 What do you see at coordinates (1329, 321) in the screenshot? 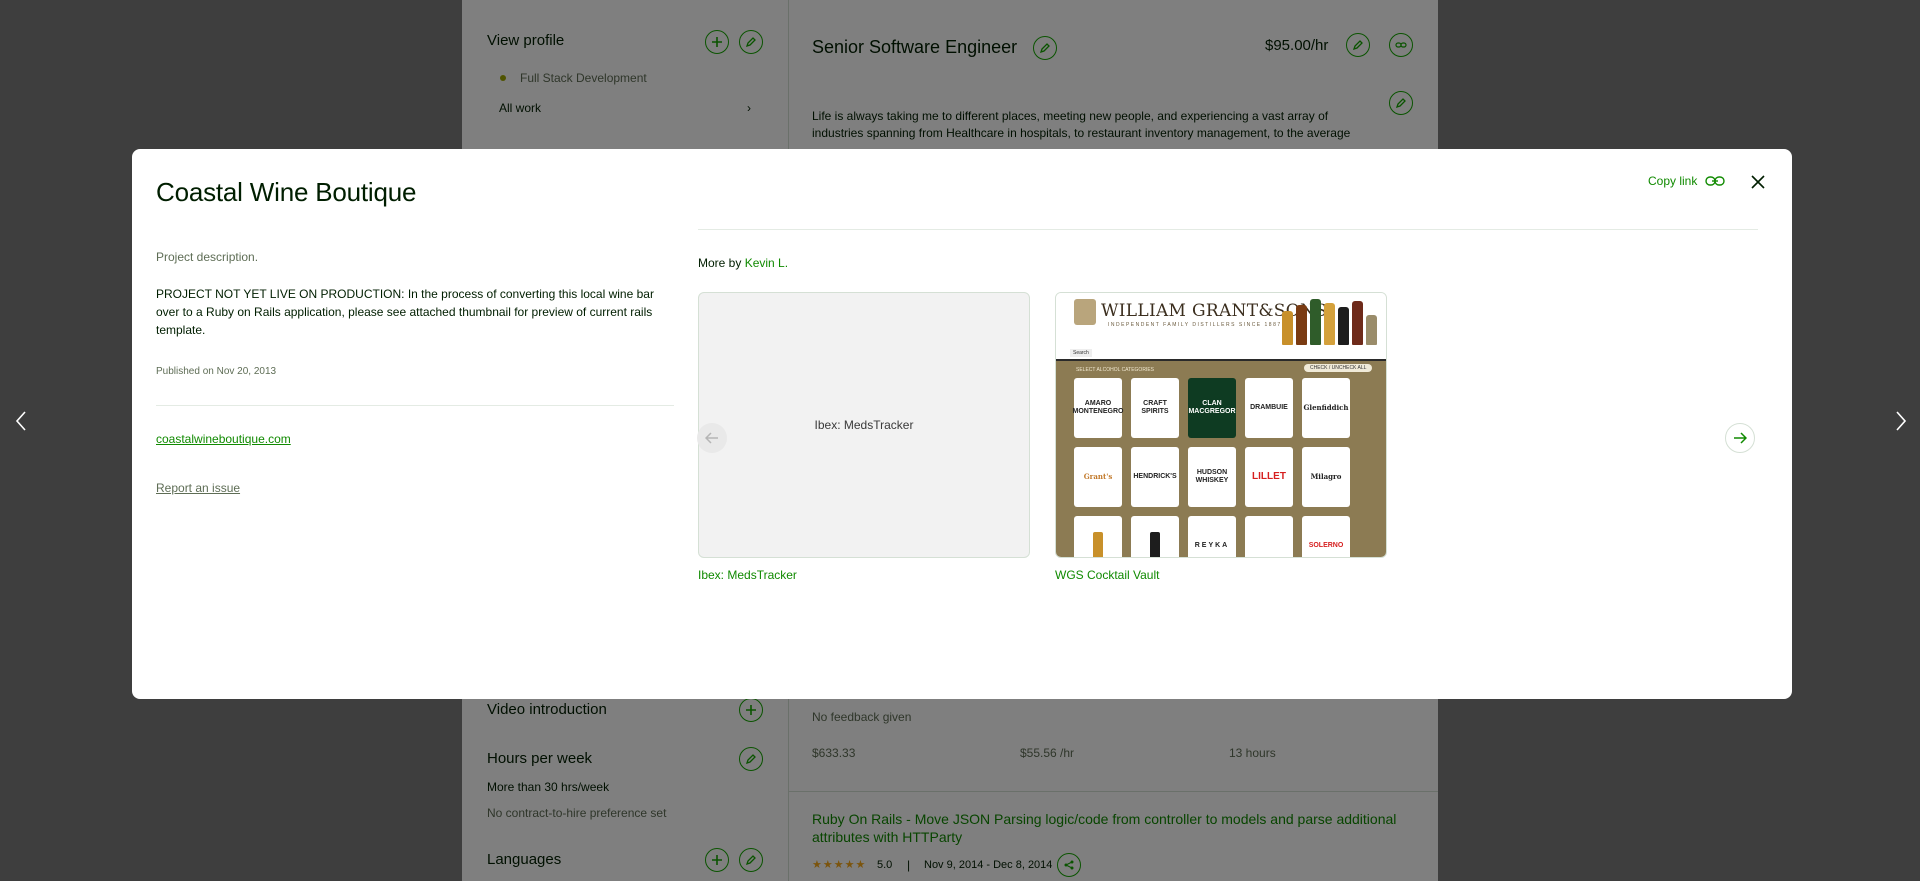
I see `bottles-image` at bounding box center [1329, 321].